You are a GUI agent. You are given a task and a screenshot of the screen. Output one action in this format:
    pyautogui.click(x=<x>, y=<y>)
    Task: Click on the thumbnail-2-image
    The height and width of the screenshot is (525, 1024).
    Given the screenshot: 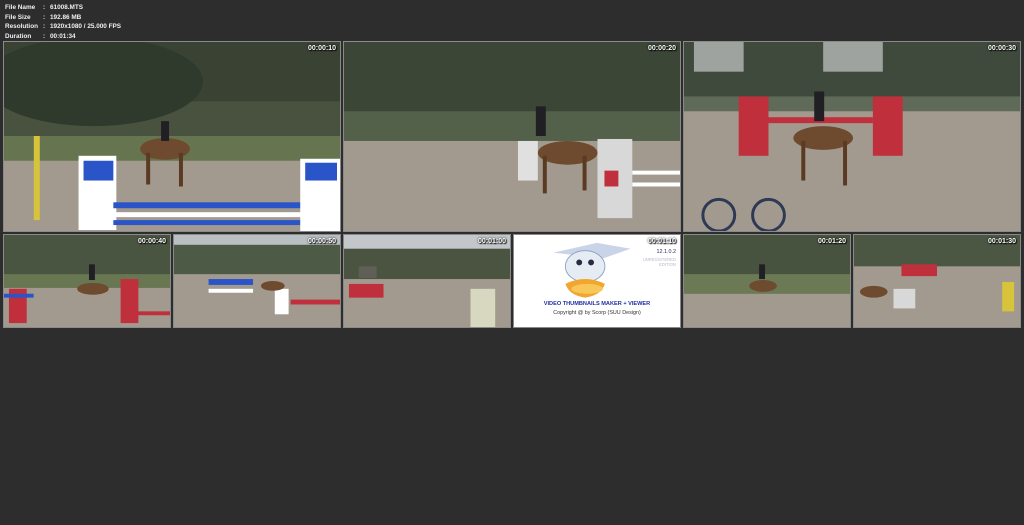 What is the action you would take?
    pyautogui.click(x=512, y=136)
    